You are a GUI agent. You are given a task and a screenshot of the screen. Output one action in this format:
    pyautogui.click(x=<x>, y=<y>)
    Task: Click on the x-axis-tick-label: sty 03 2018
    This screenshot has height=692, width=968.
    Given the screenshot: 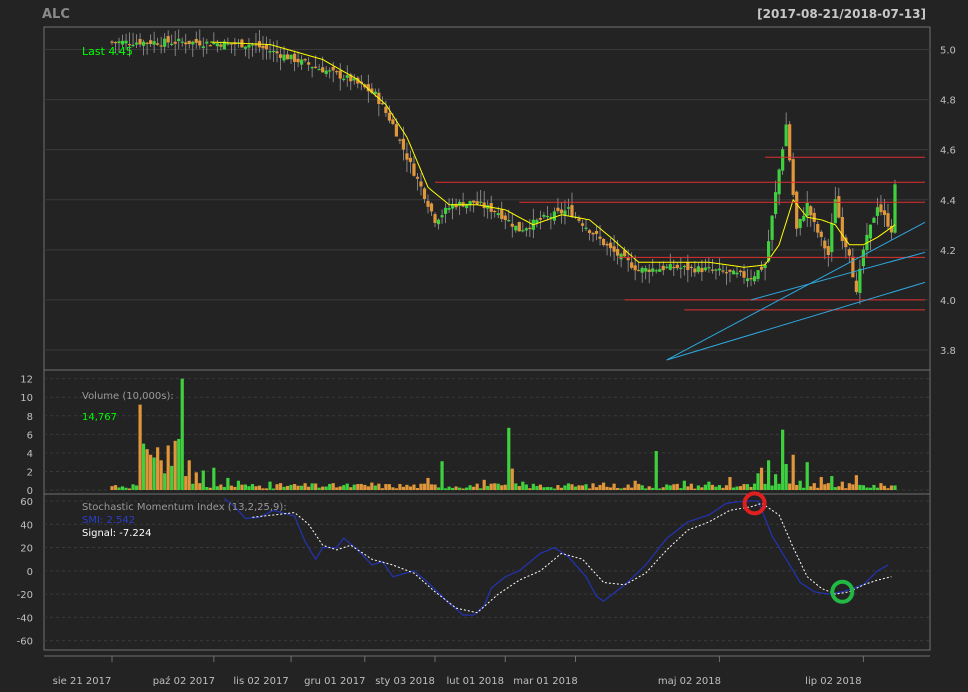 What is the action you would take?
    pyautogui.click(x=405, y=681)
    